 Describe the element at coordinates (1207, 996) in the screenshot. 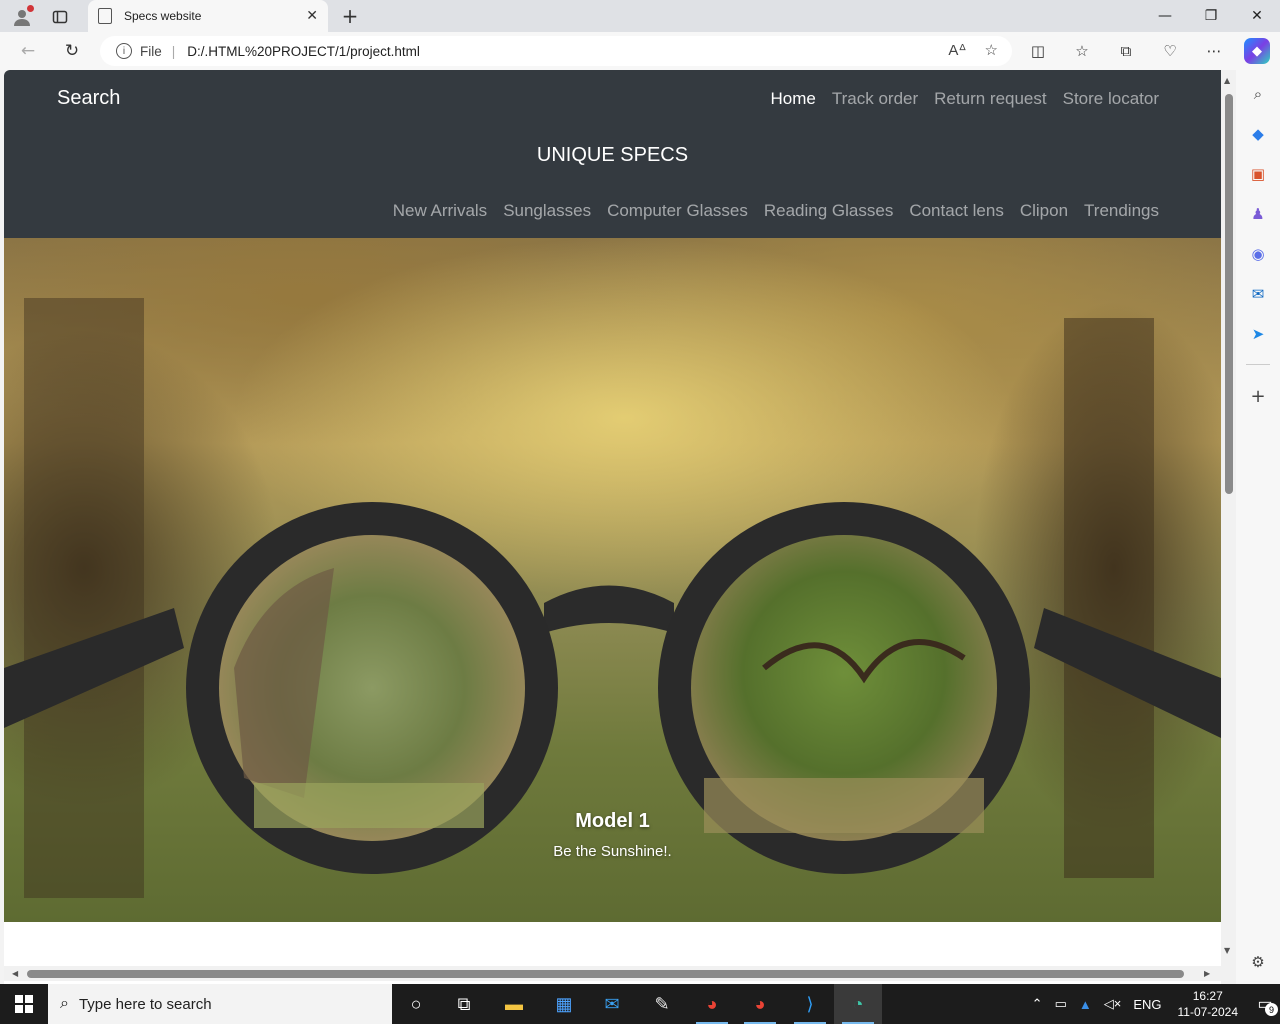

I see `clock-time: 16:27` at that location.